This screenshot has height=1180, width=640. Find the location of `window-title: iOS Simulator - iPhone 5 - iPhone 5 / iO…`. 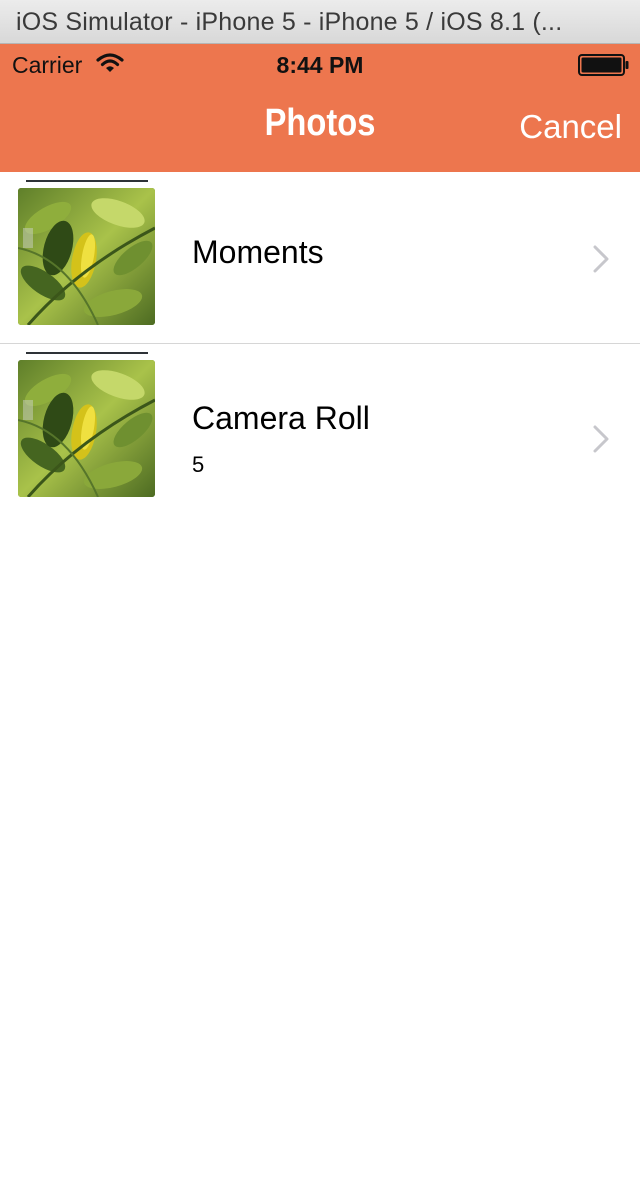

window-title: iOS Simulator - iPhone 5 - iPhone 5 / iO… is located at coordinates (289, 22).